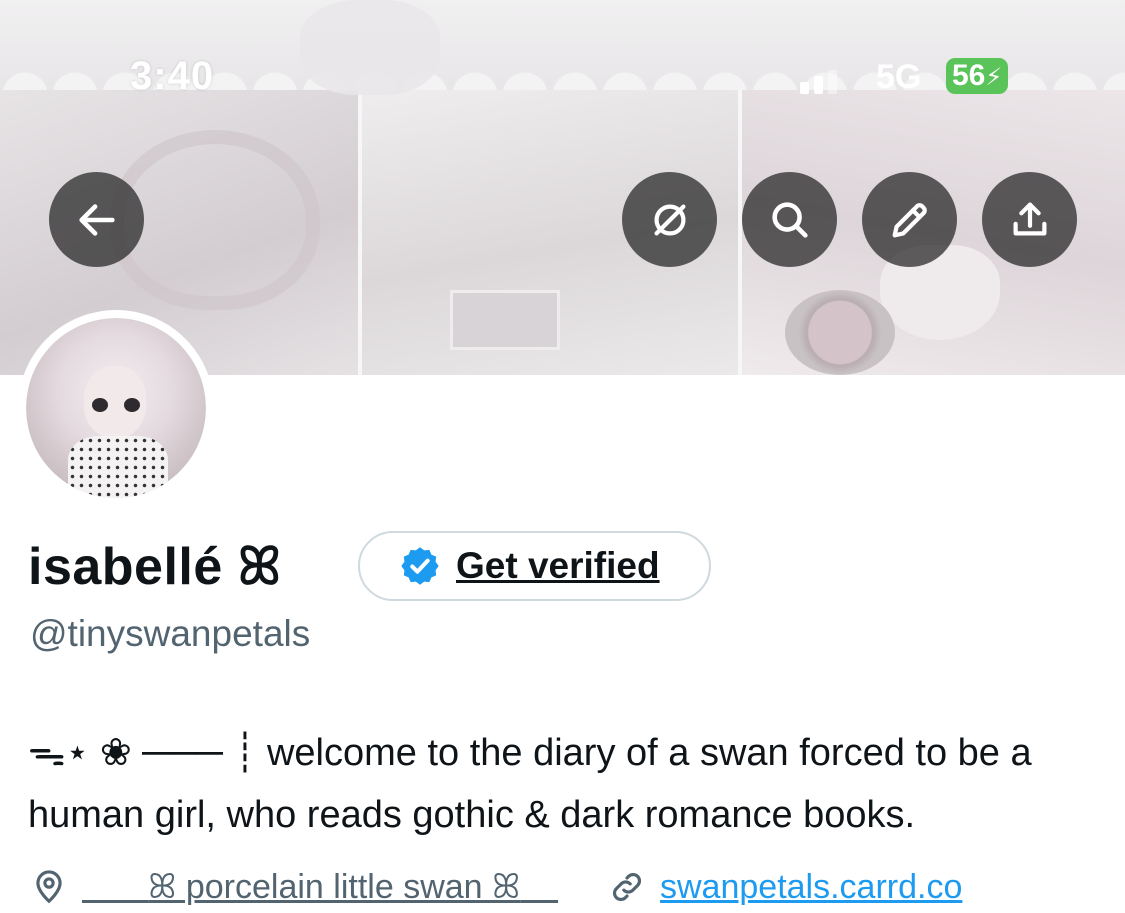 Image resolution: width=1125 pixels, height=913 pixels. Describe the element at coordinates (627, 887) in the screenshot. I see `link-icon` at that location.